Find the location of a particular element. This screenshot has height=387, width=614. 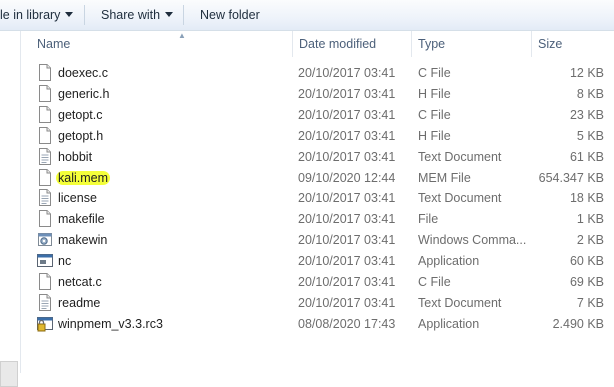

file-type: File is located at coordinates (428, 219).